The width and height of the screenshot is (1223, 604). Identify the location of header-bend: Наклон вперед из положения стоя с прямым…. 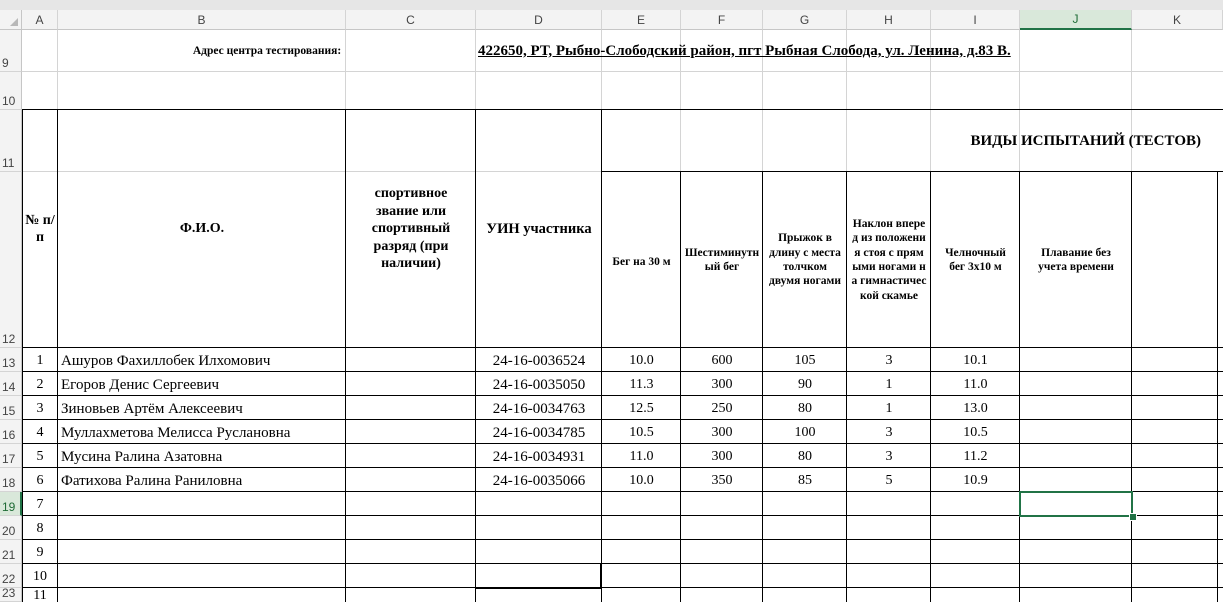
(889, 259).